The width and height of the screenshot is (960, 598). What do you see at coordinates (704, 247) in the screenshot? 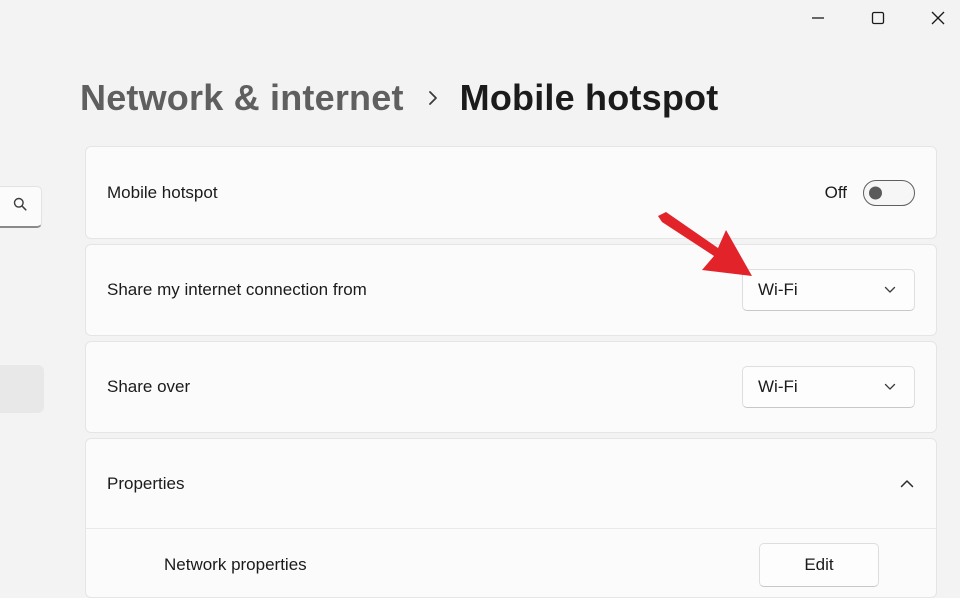
I see `annotation-arrow-icon` at bounding box center [704, 247].